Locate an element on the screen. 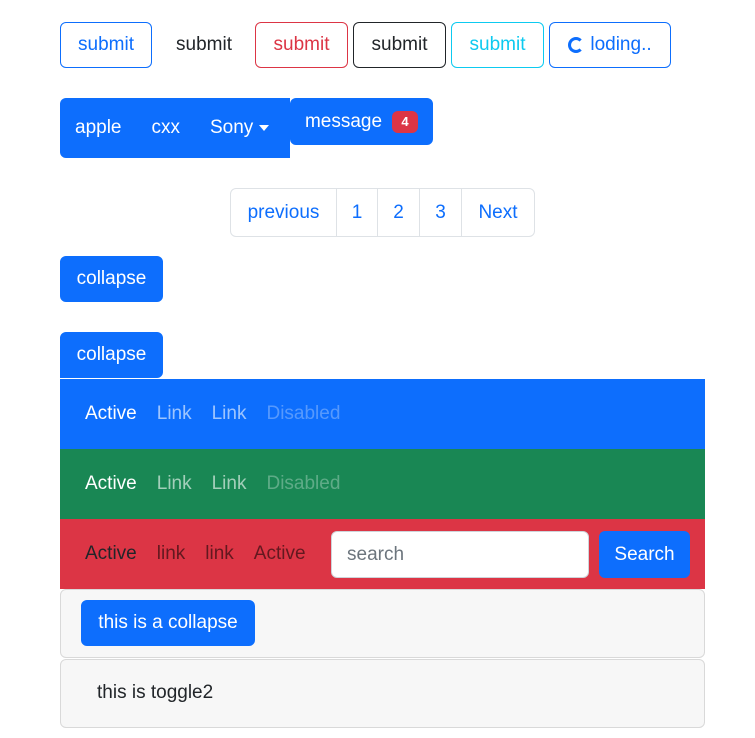 The image size is (755, 738). dropdown-label: Sony is located at coordinates (232, 127).